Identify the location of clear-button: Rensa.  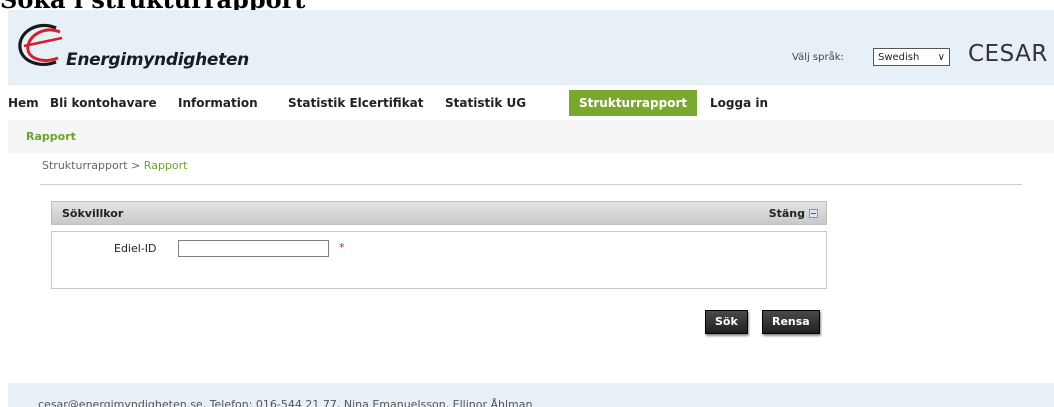
(791, 322).